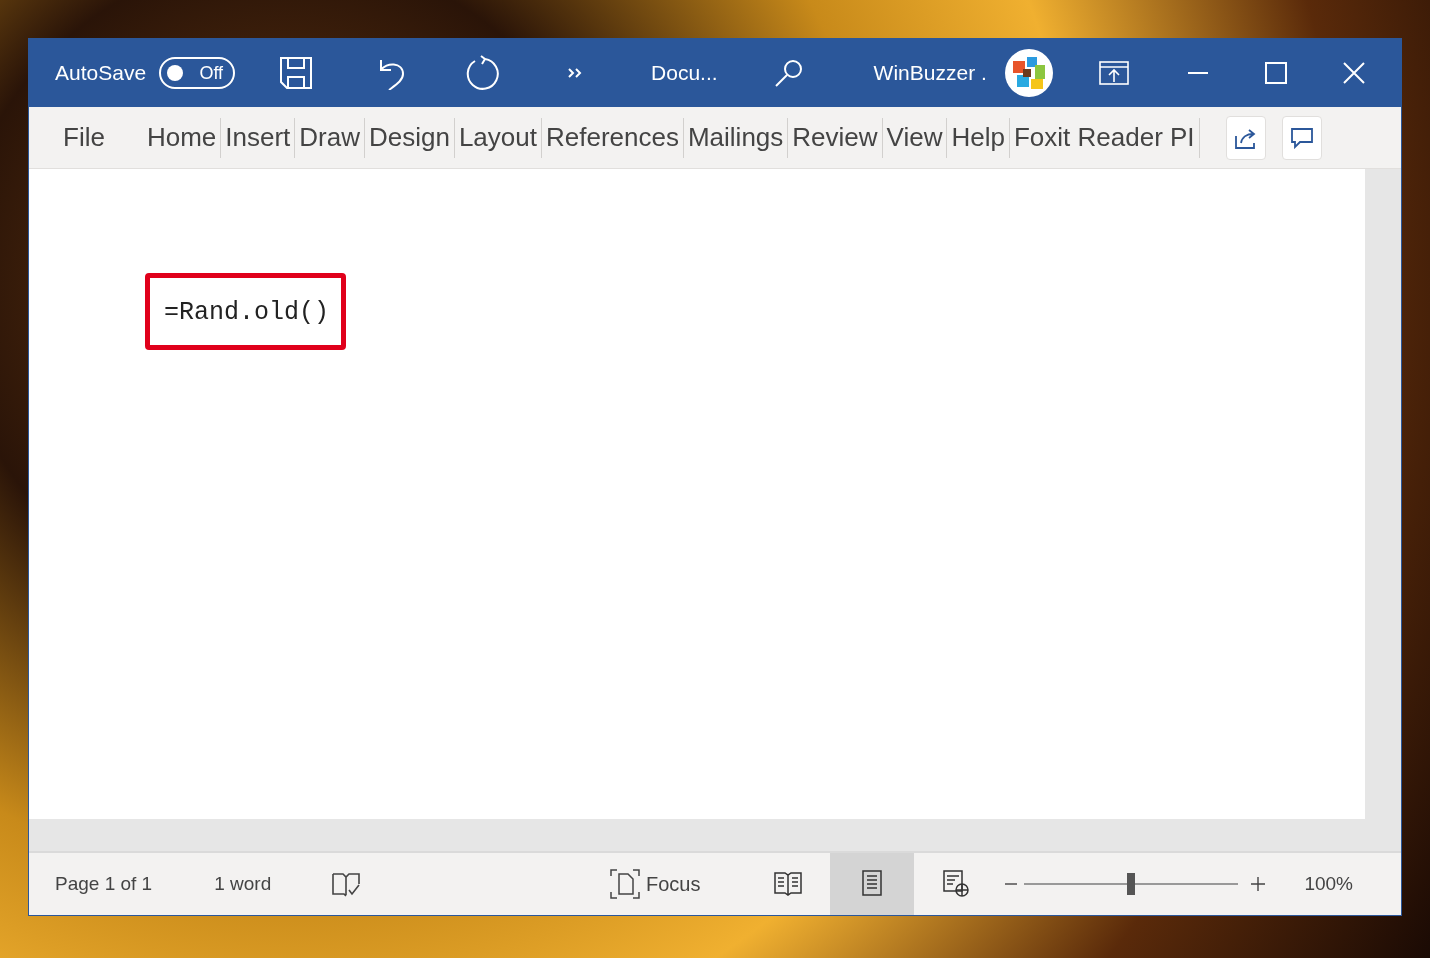 The width and height of the screenshot is (1430, 958). What do you see at coordinates (1275, 73) in the screenshot?
I see `maximize-icon` at bounding box center [1275, 73].